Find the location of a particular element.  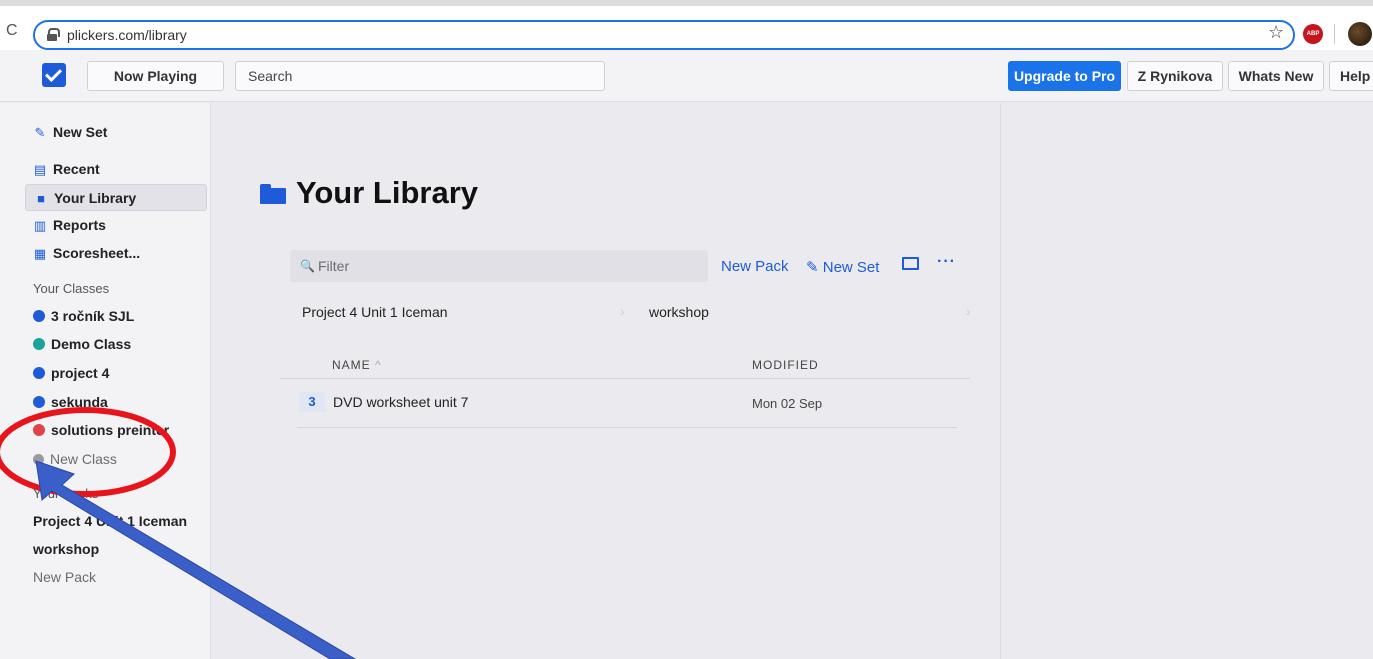

pack-tile: workshop is located at coordinates (679, 312).